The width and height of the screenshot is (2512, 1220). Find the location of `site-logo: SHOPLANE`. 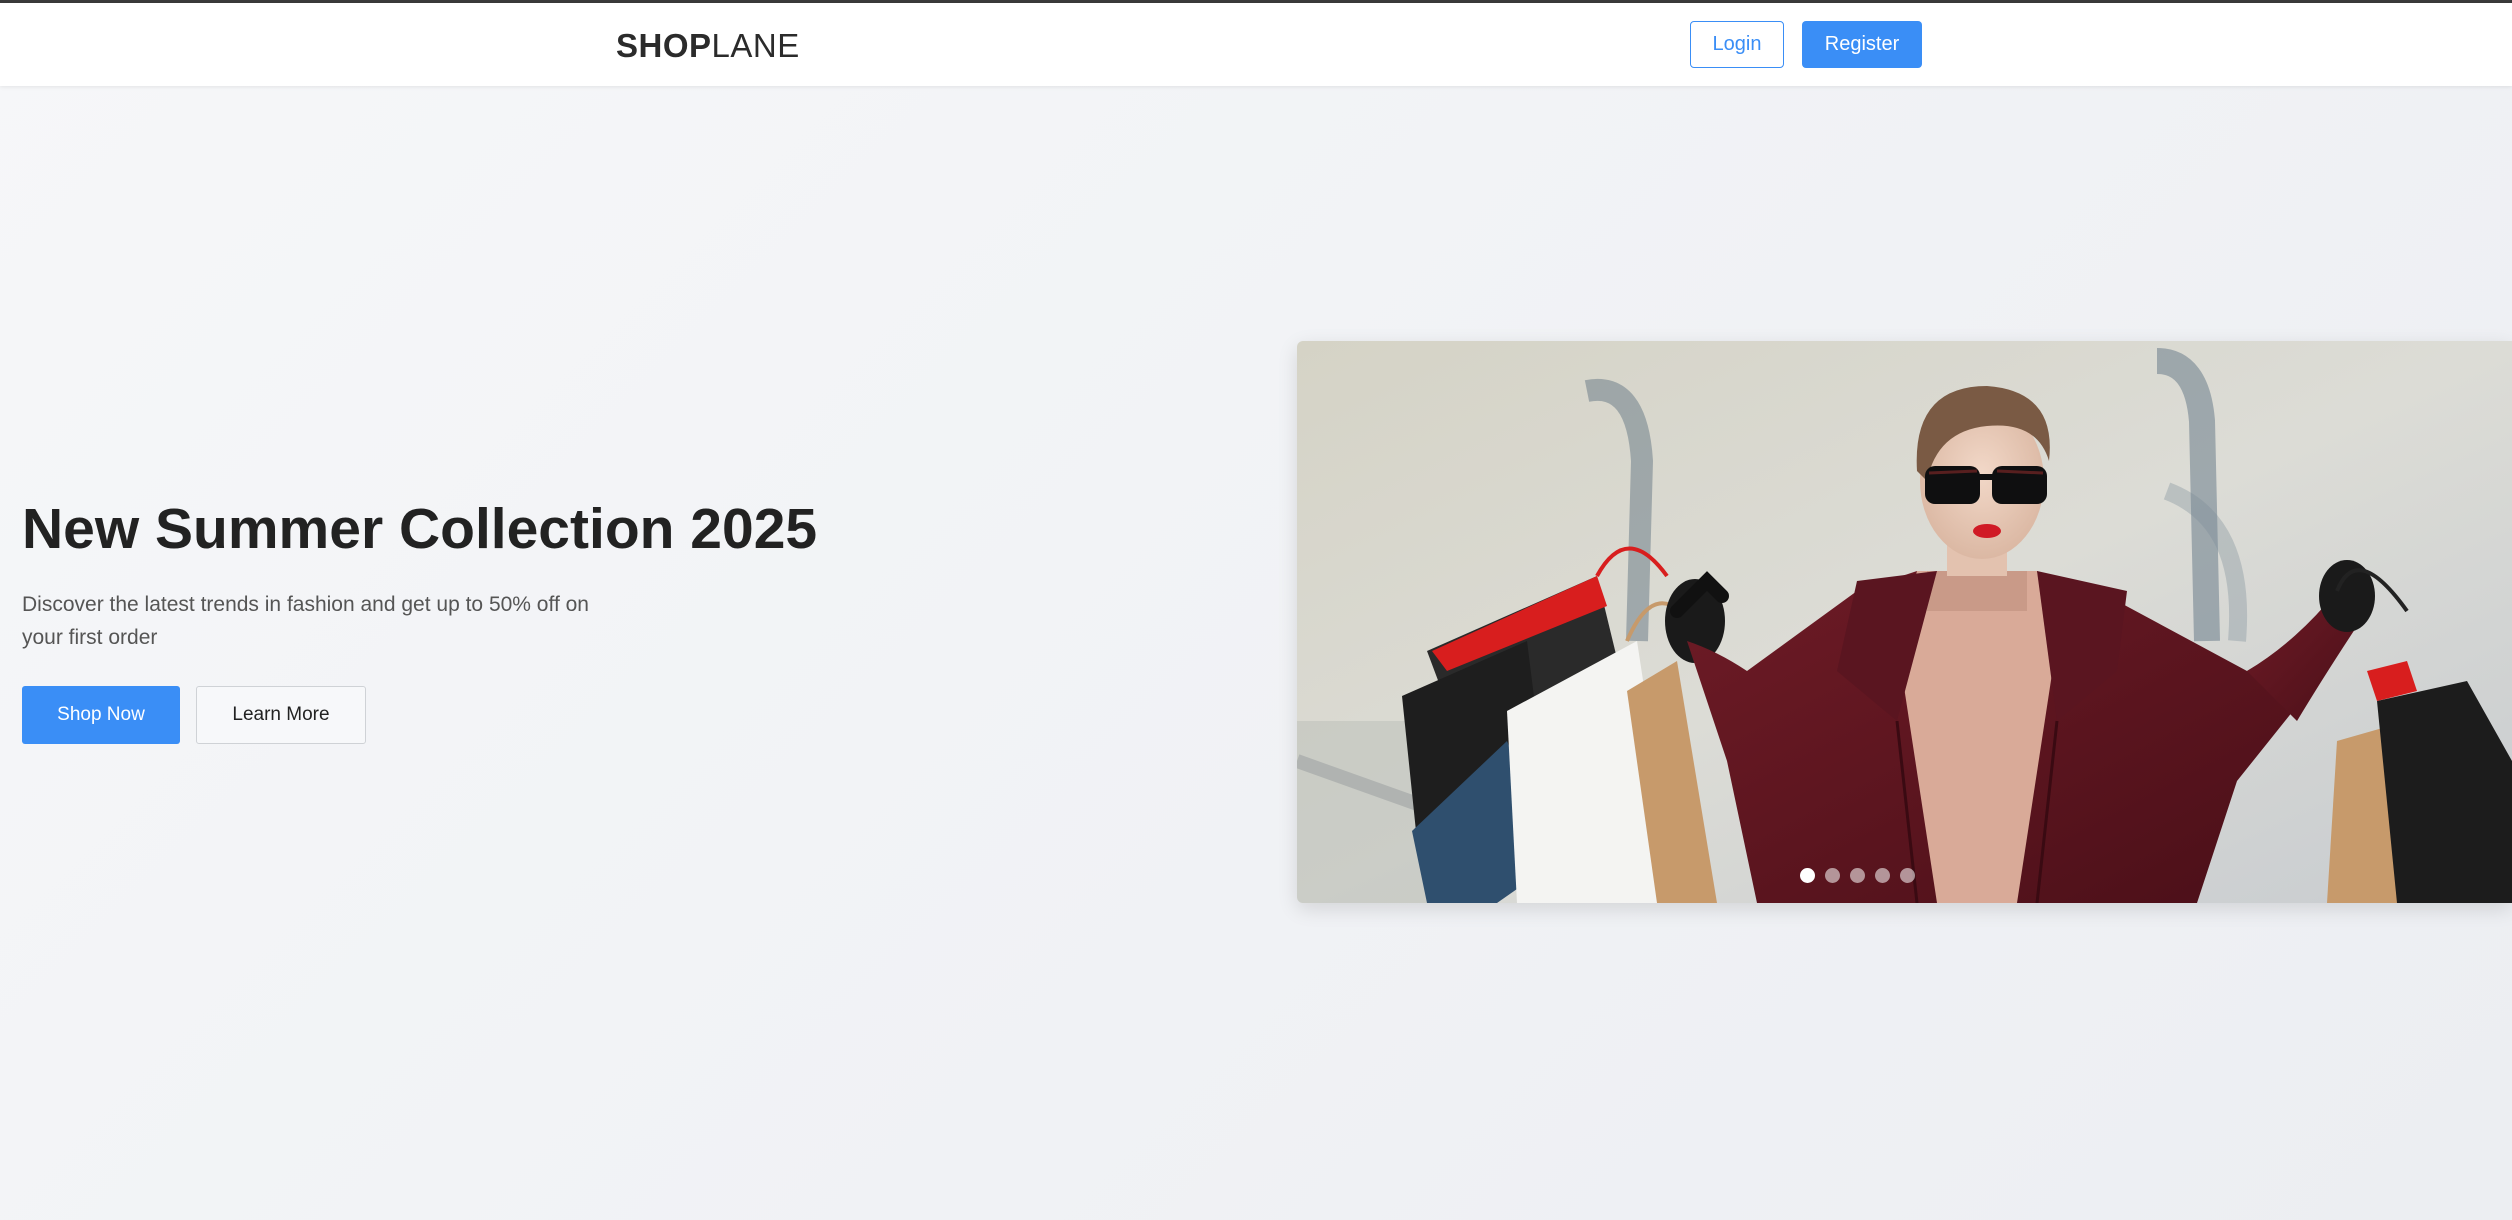

site-logo: SHOPLANE is located at coordinates (708, 46).